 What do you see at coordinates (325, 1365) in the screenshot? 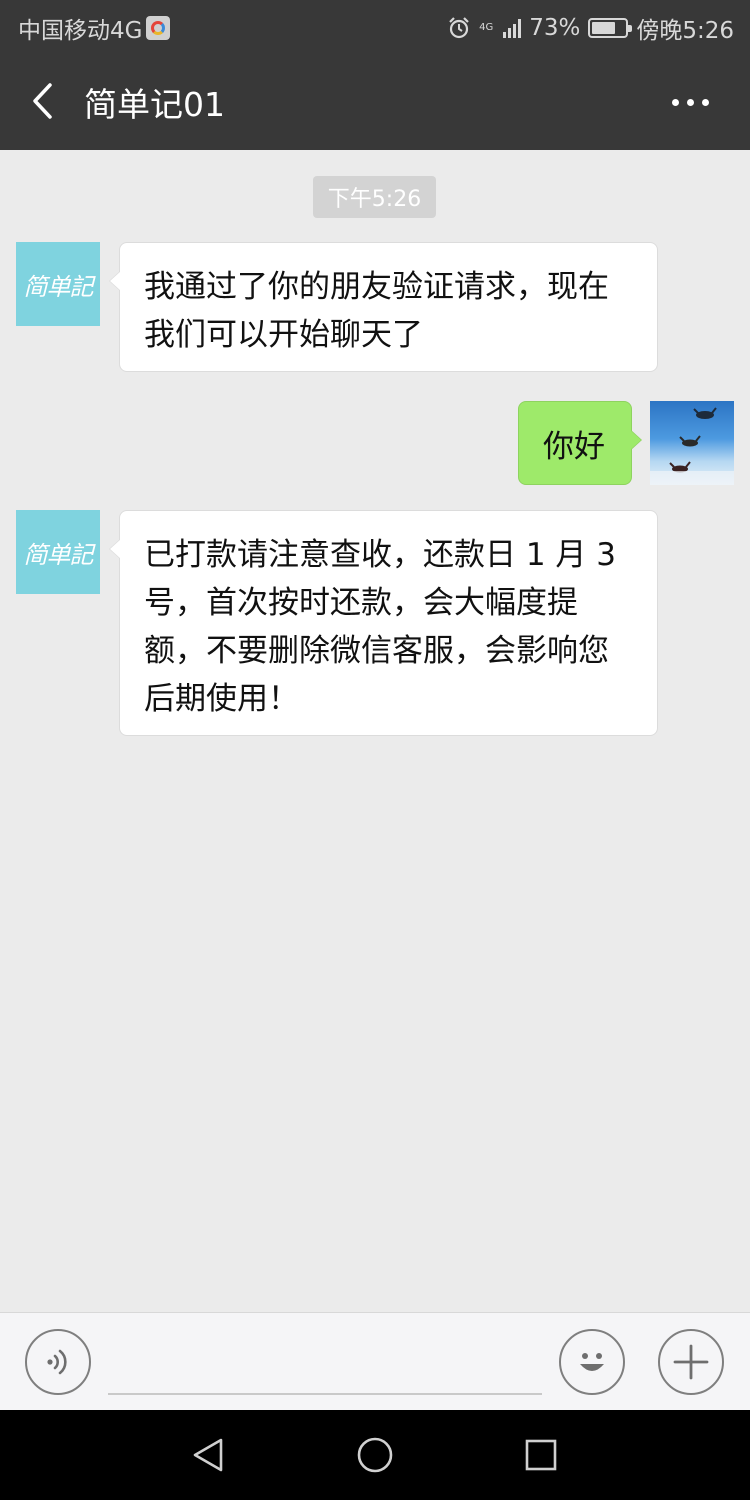
I see `message-input` at bounding box center [325, 1365].